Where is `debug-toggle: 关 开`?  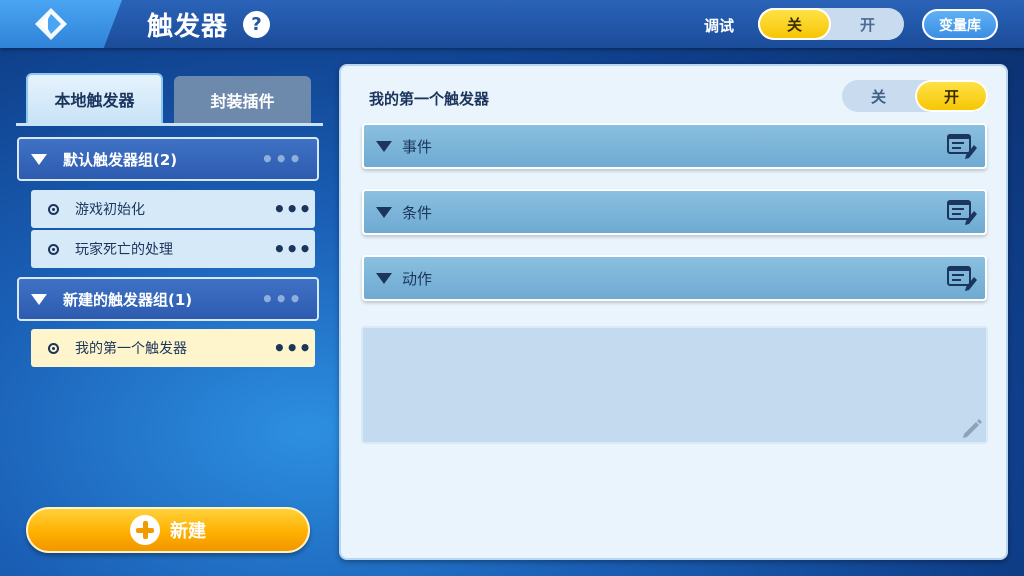 debug-toggle: 关 开 is located at coordinates (831, 24).